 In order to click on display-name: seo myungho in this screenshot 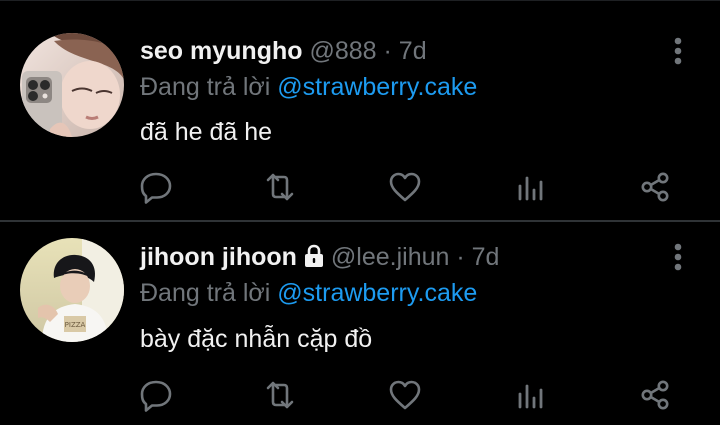, I will do `click(221, 51)`.